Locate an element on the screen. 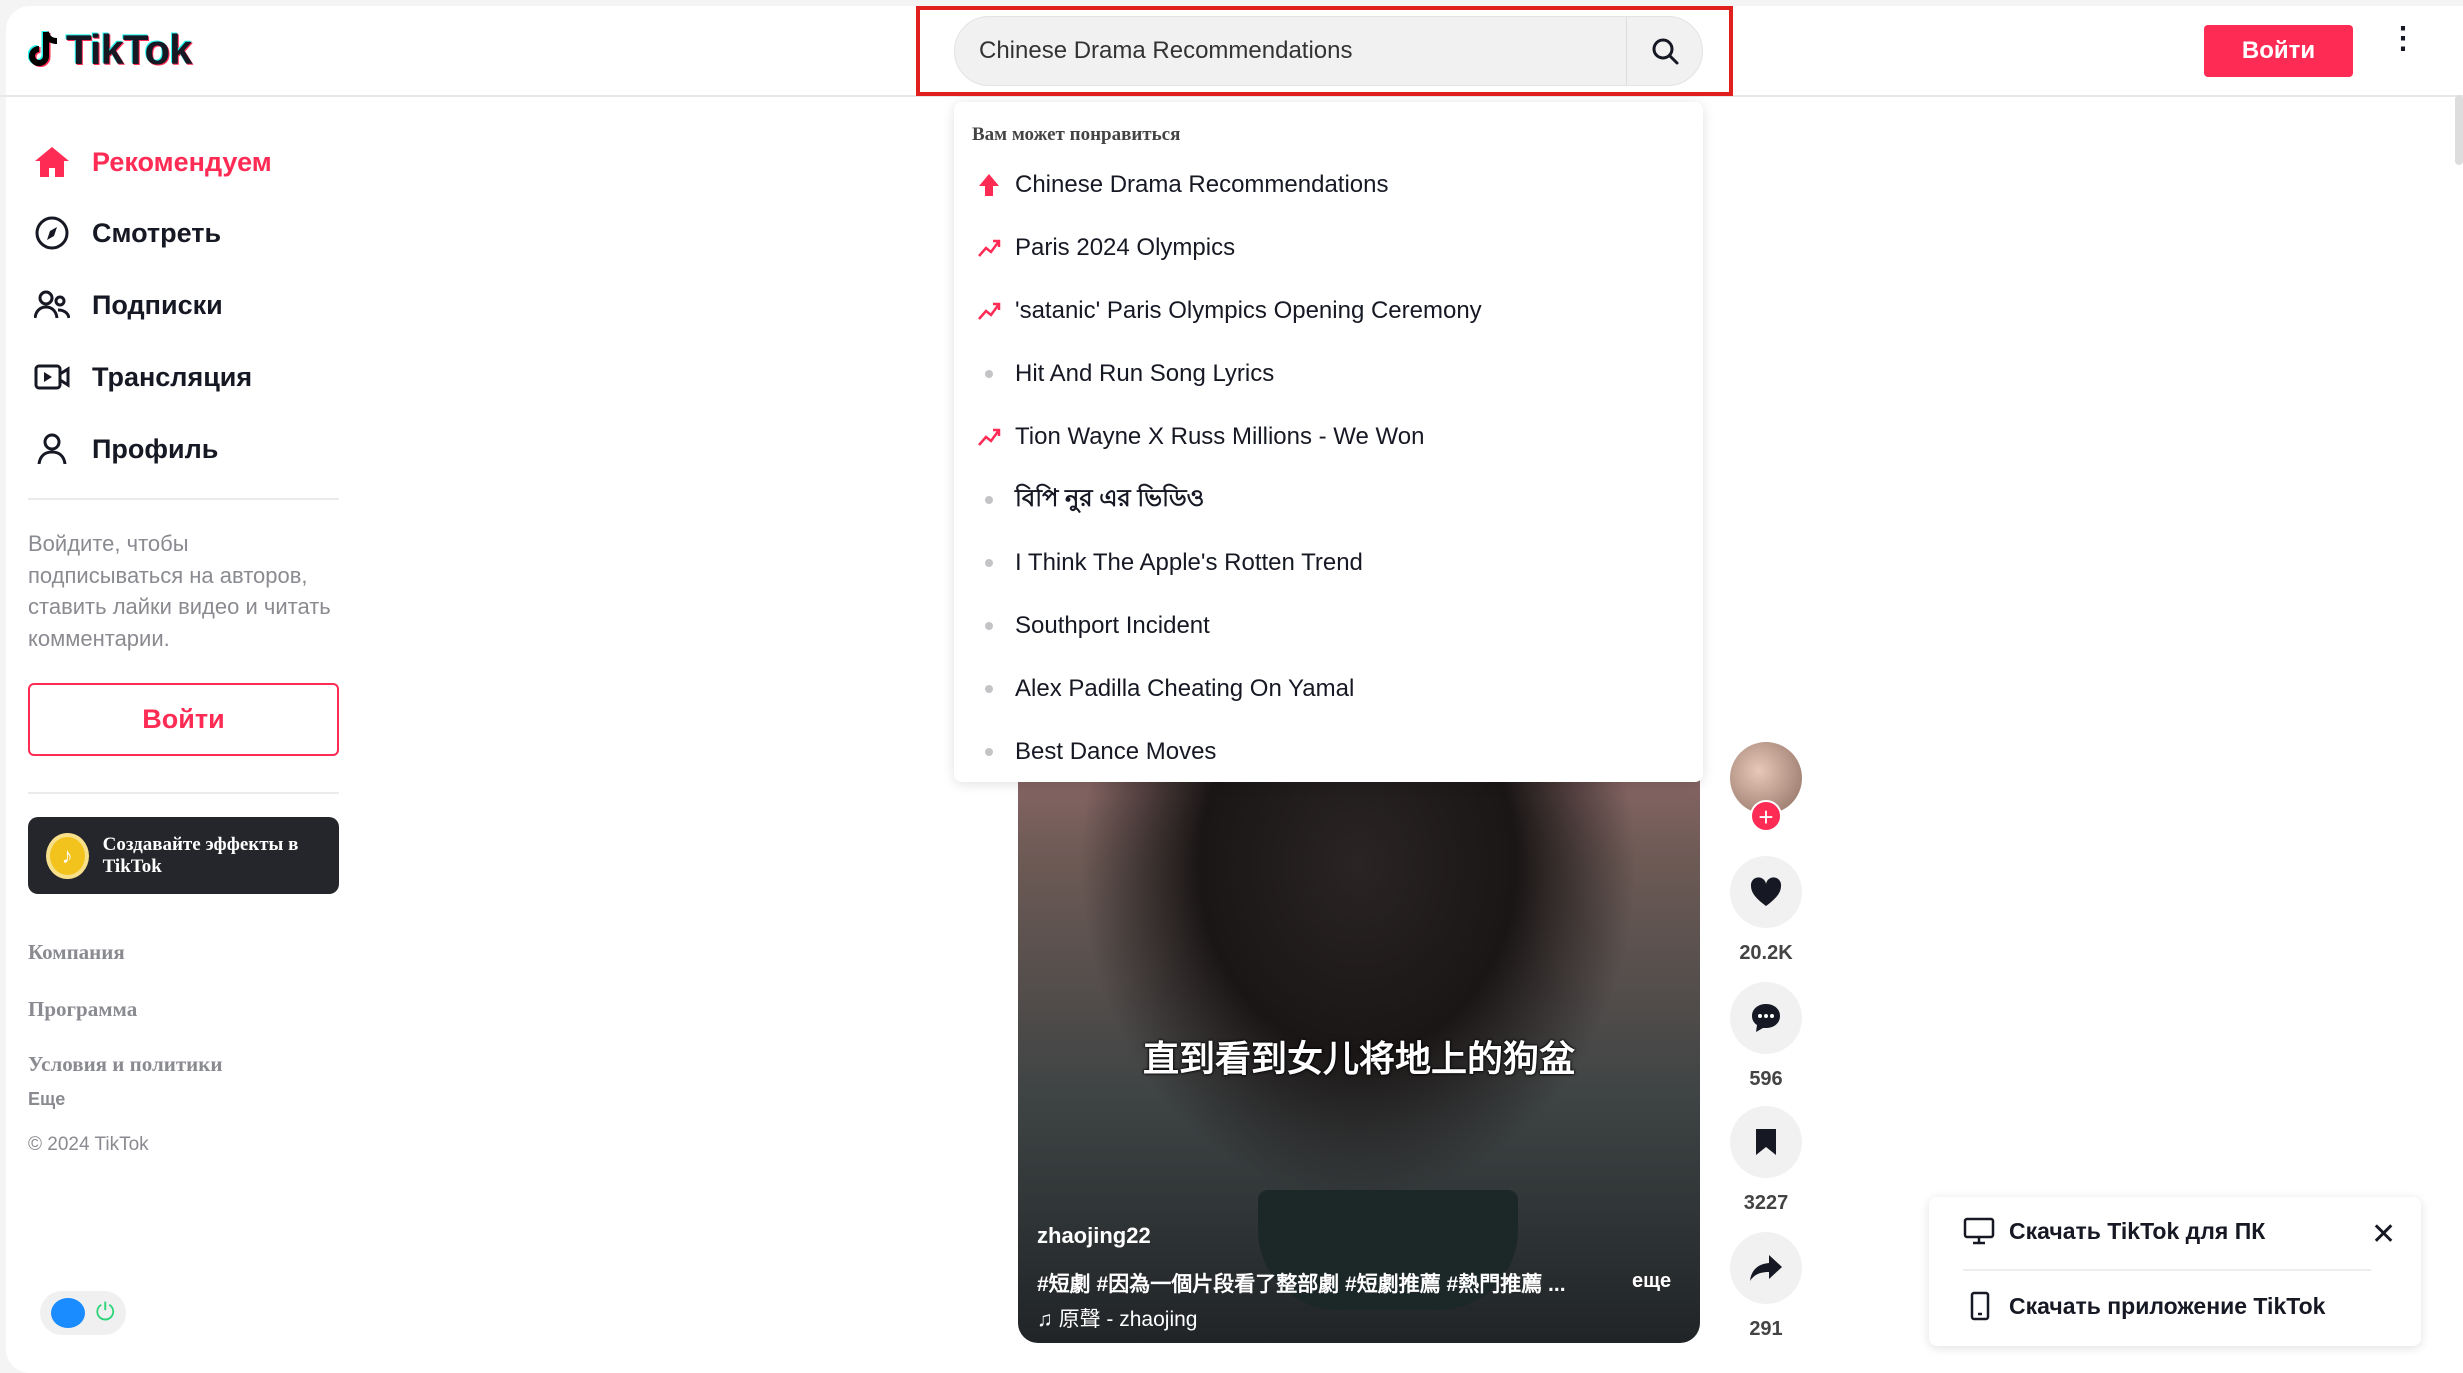 This screenshot has height=1373, width=2463. share-action: 291 is located at coordinates (1766, 1286).